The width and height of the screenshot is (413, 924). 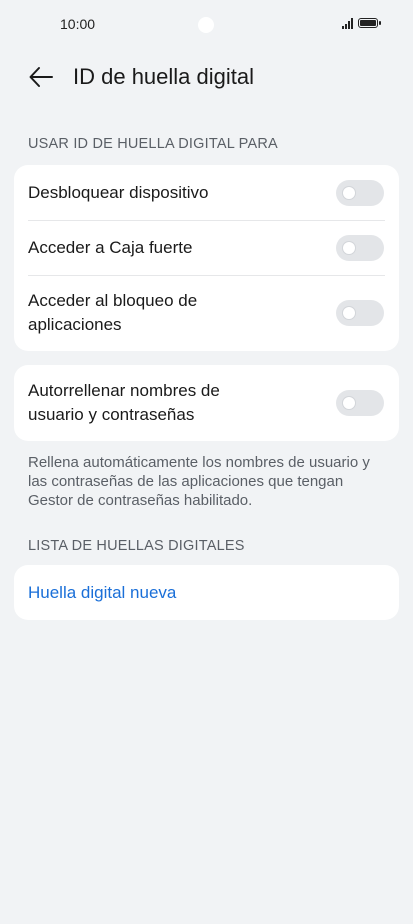 What do you see at coordinates (360, 192) in the screenshot?
I see `unlock-device-toggle` at bounding box center [360, 192].